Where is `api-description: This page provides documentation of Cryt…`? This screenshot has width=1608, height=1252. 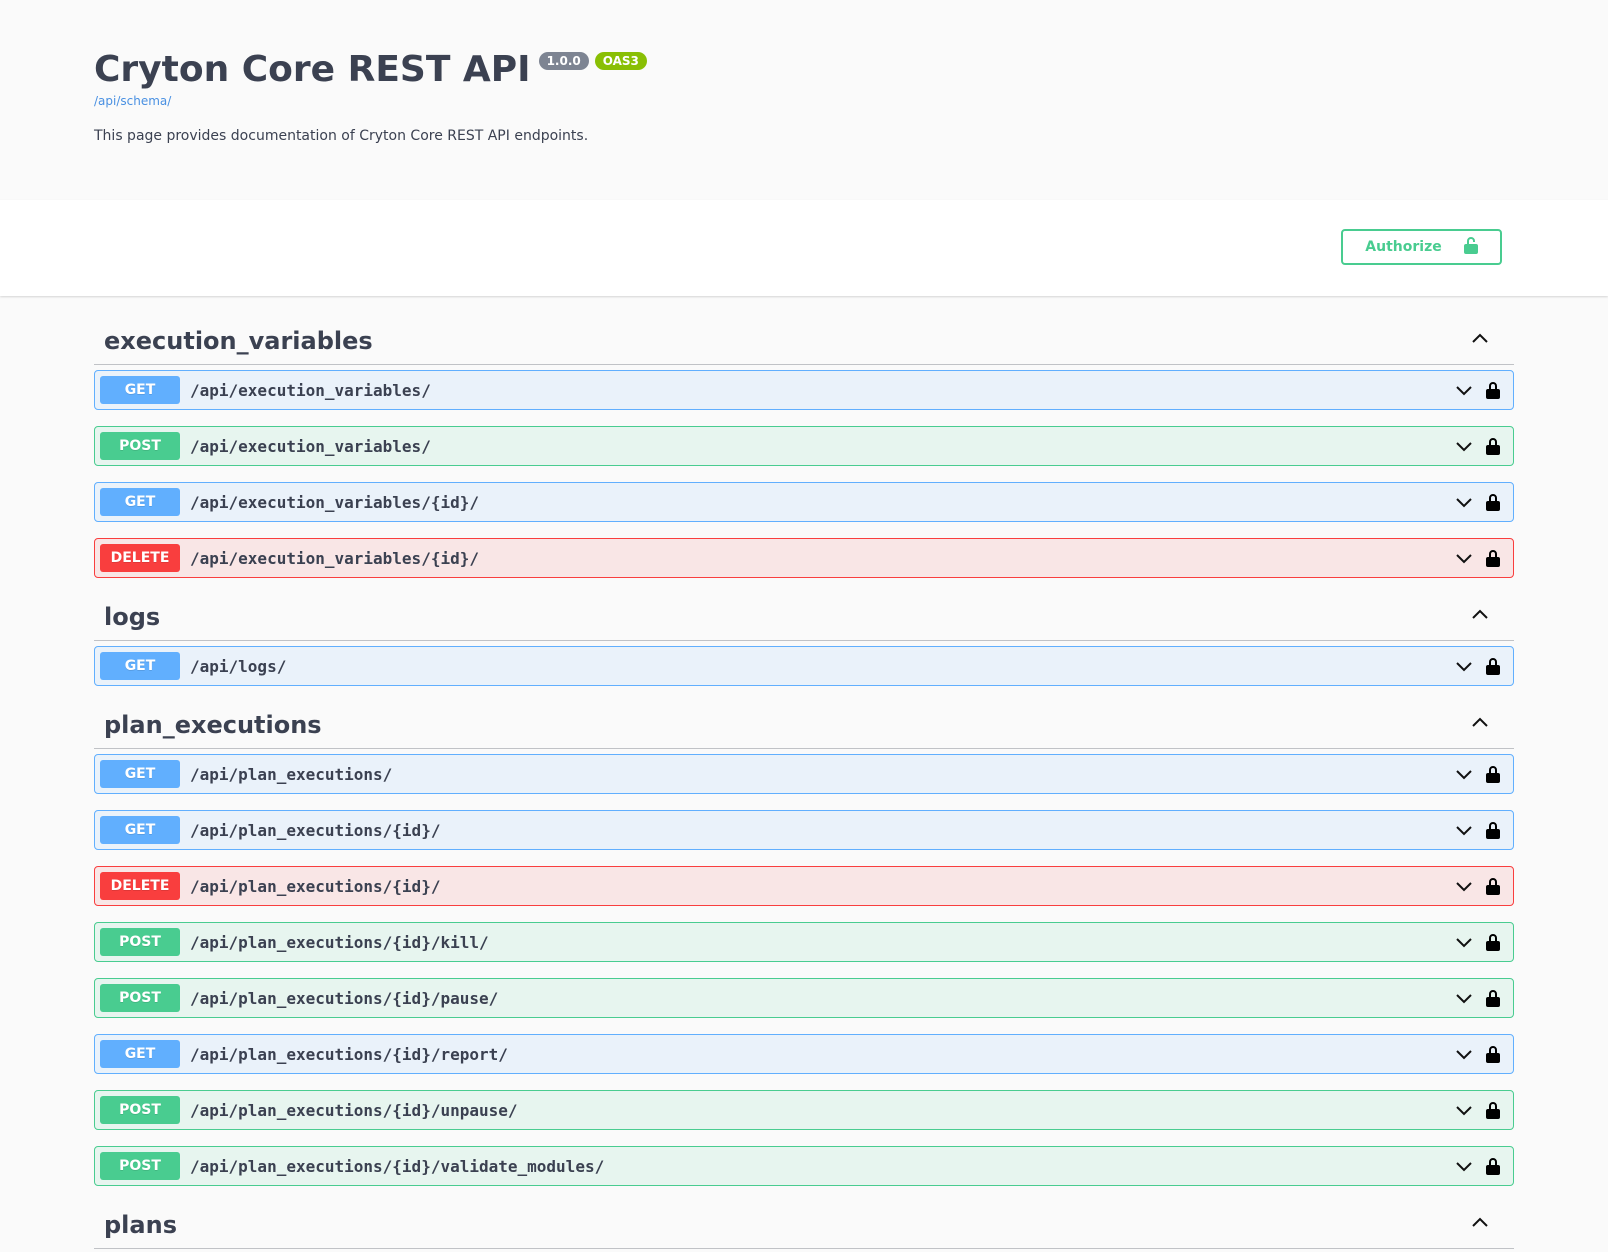 api-description: This page provides documentation of Cryt… is located at coordinates (341, 136).